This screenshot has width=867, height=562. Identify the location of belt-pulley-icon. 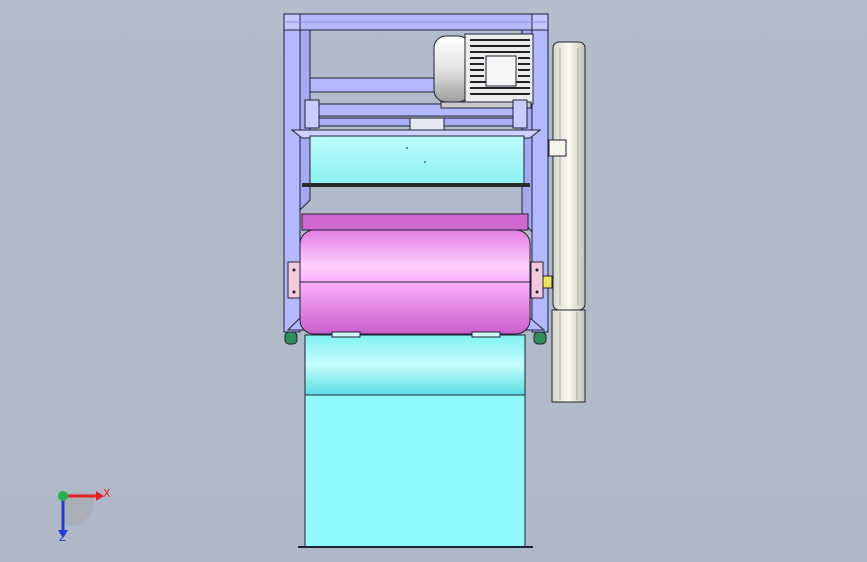
(567, 222).